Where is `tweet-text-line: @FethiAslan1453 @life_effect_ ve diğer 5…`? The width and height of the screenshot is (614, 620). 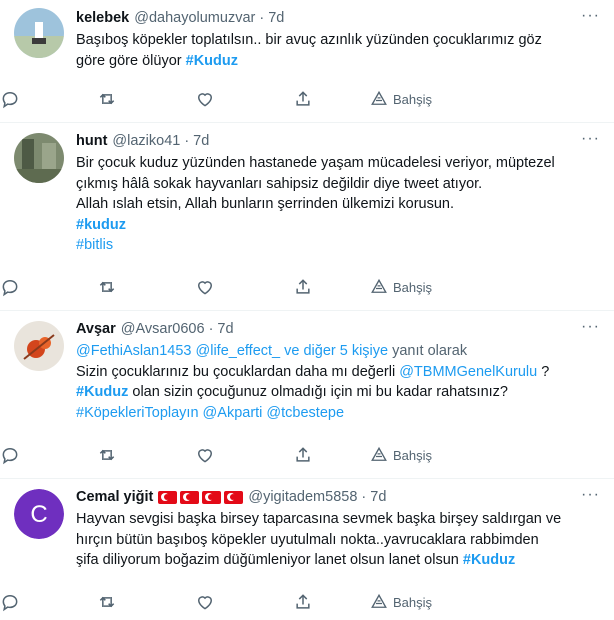 tweet-text-line: @FethiAslan1453 @life_effect_ ve diğer 5… is located at coordinates (338, 351).